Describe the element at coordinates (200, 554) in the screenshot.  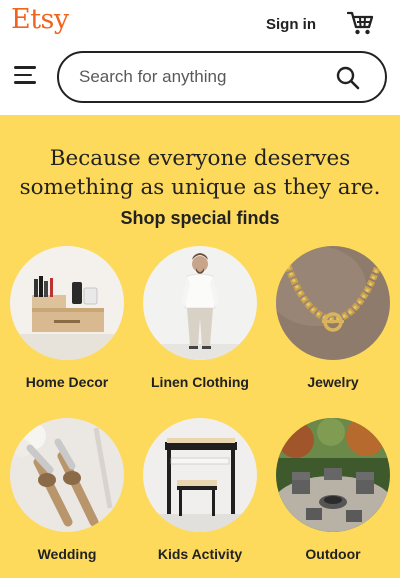
I see `category-label: Kids Activity` at that location.